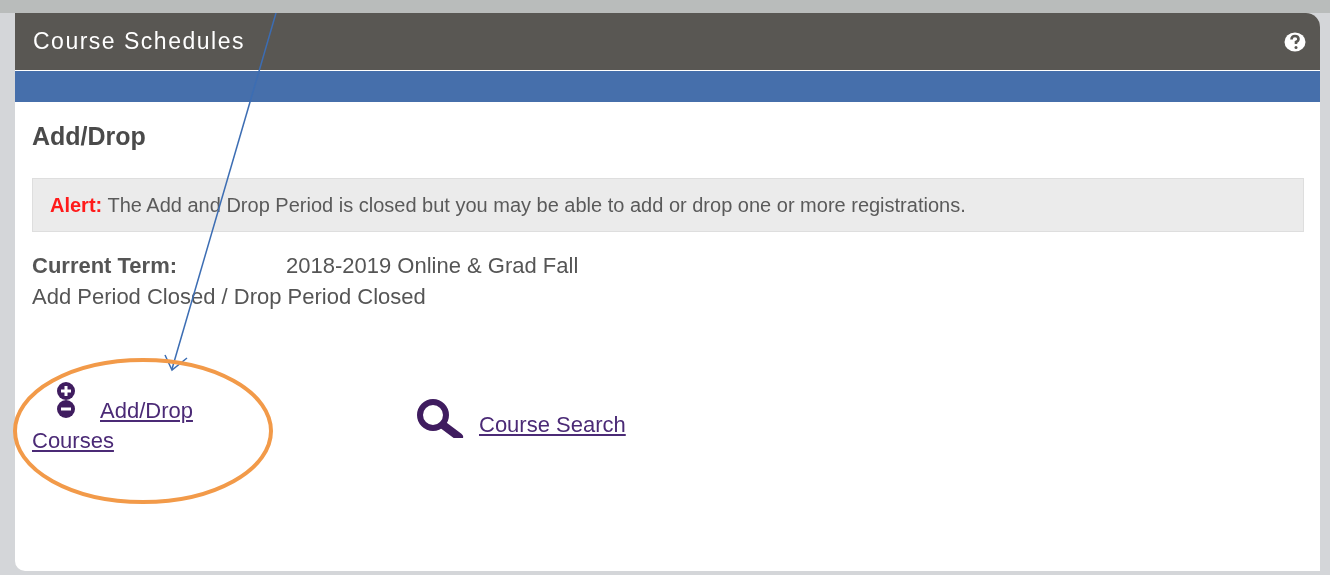  I want to click on course-search-link: Course Search, so click(520, 419).